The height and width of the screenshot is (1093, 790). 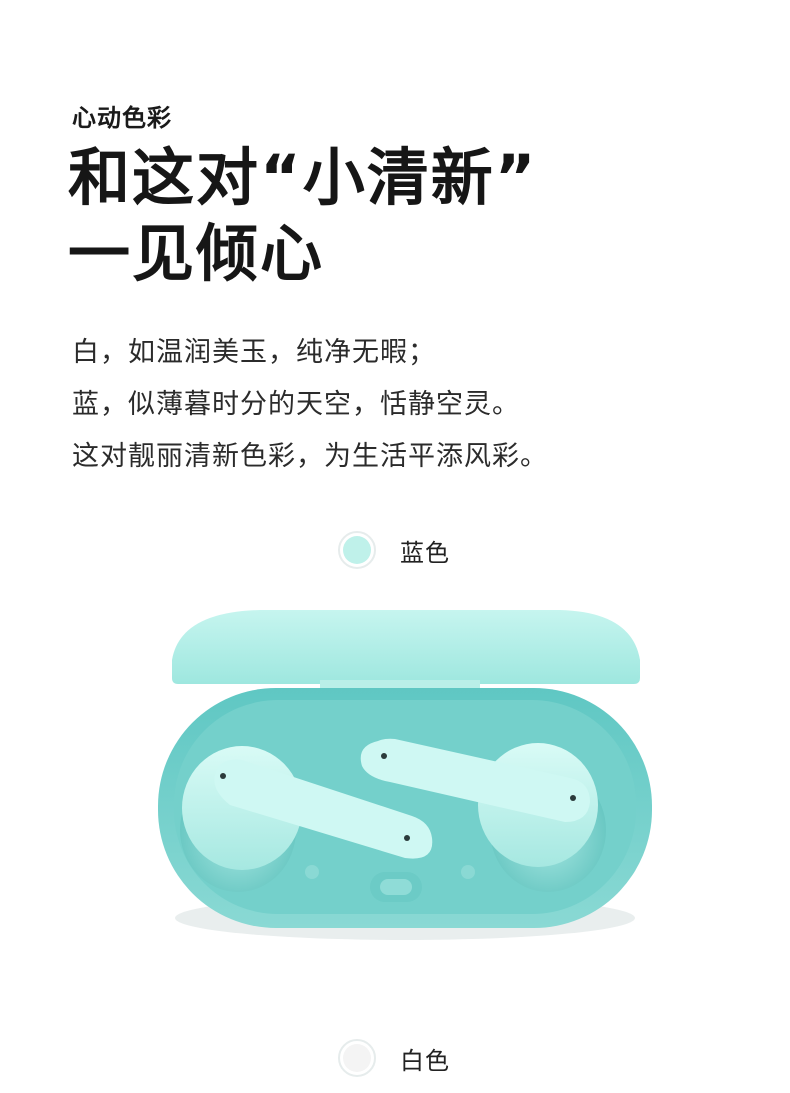 I want to click on color-option-white: 白色, so click(x=394, y=1058).